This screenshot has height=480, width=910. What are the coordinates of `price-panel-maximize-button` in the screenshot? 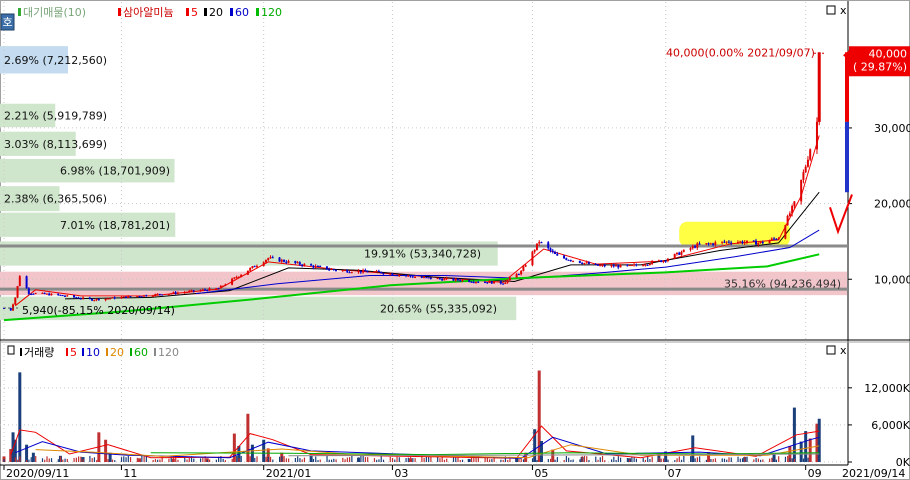 It's located at (831, 10).